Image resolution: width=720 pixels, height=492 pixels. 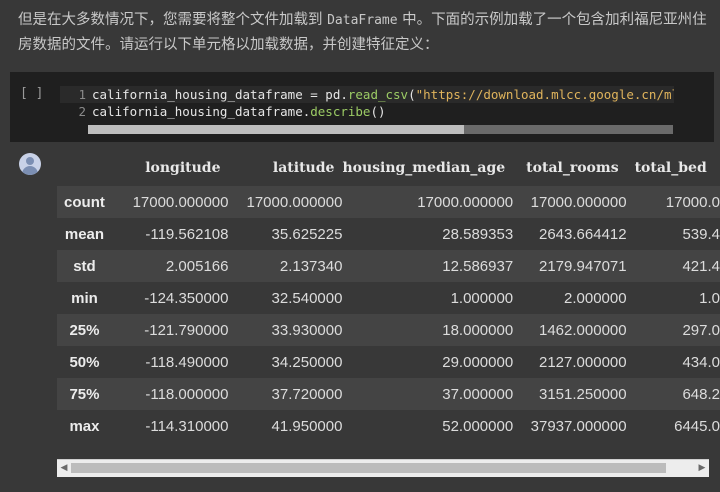 I want to click on table-cell: 2.137340, so click(x=311, y=266).